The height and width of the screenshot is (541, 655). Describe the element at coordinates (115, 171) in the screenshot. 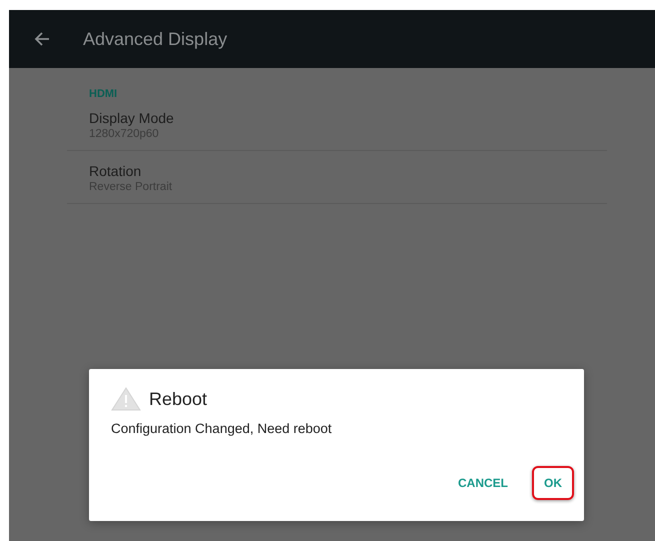

I see `item-title: Rotation` at that location.